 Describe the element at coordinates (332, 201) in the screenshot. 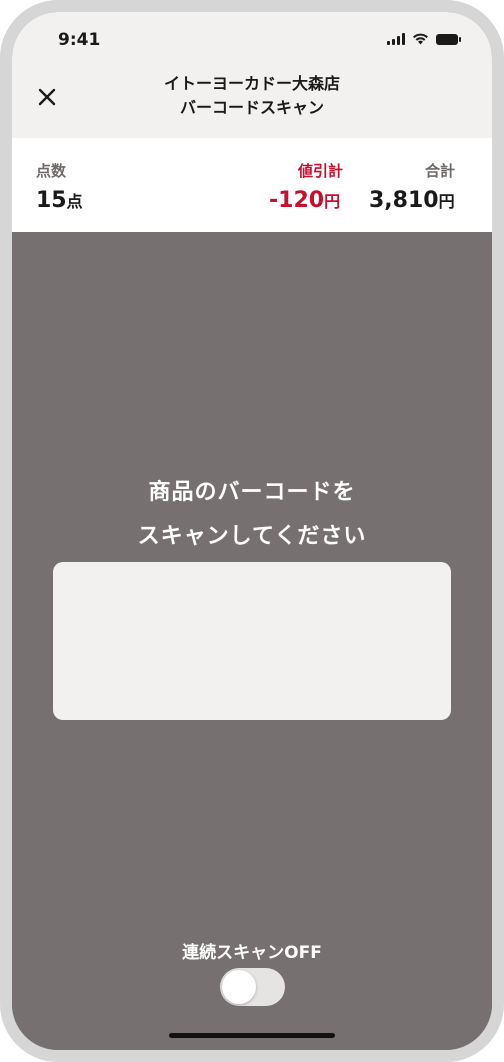

I see `discount-unit: 円` at that location.